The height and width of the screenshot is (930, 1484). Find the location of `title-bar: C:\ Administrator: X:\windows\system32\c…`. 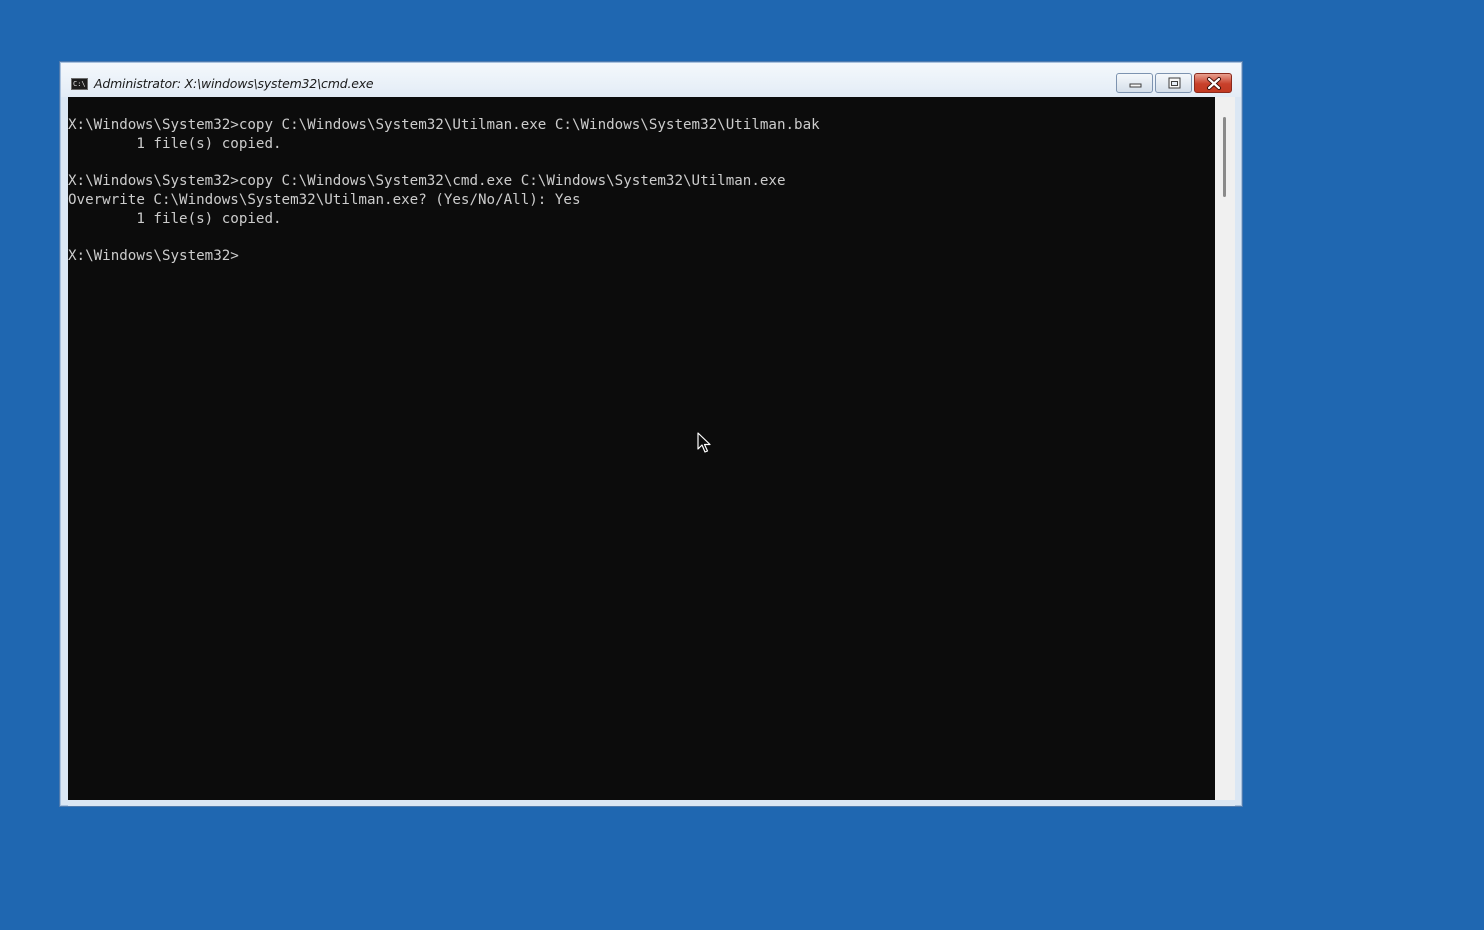

title-bar: C:\ Administrator: X:\windows\system32\c… is located at coordinates (651, 80).